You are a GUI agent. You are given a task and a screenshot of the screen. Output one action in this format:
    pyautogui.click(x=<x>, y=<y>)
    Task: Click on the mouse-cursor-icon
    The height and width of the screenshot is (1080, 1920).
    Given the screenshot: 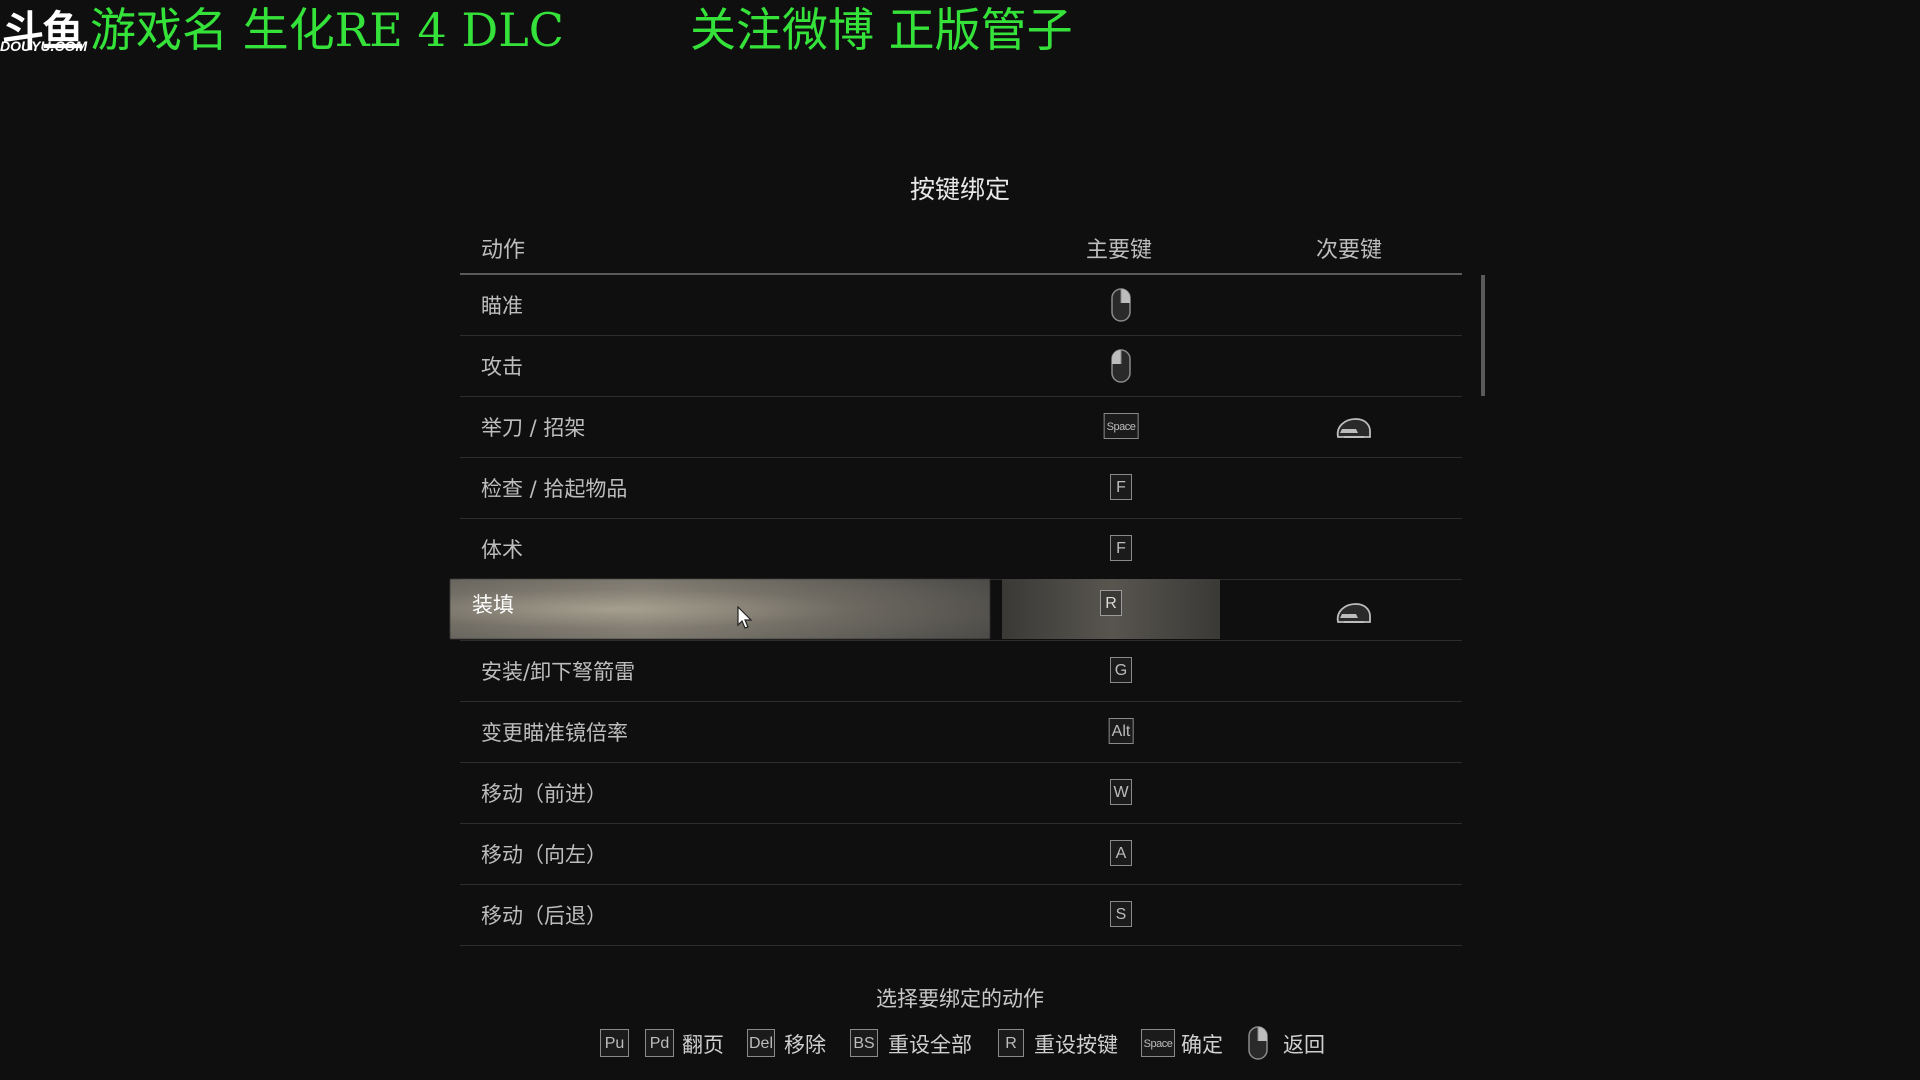 What is the action you would take?
    pyautogui.click(x=745, y=617)
    